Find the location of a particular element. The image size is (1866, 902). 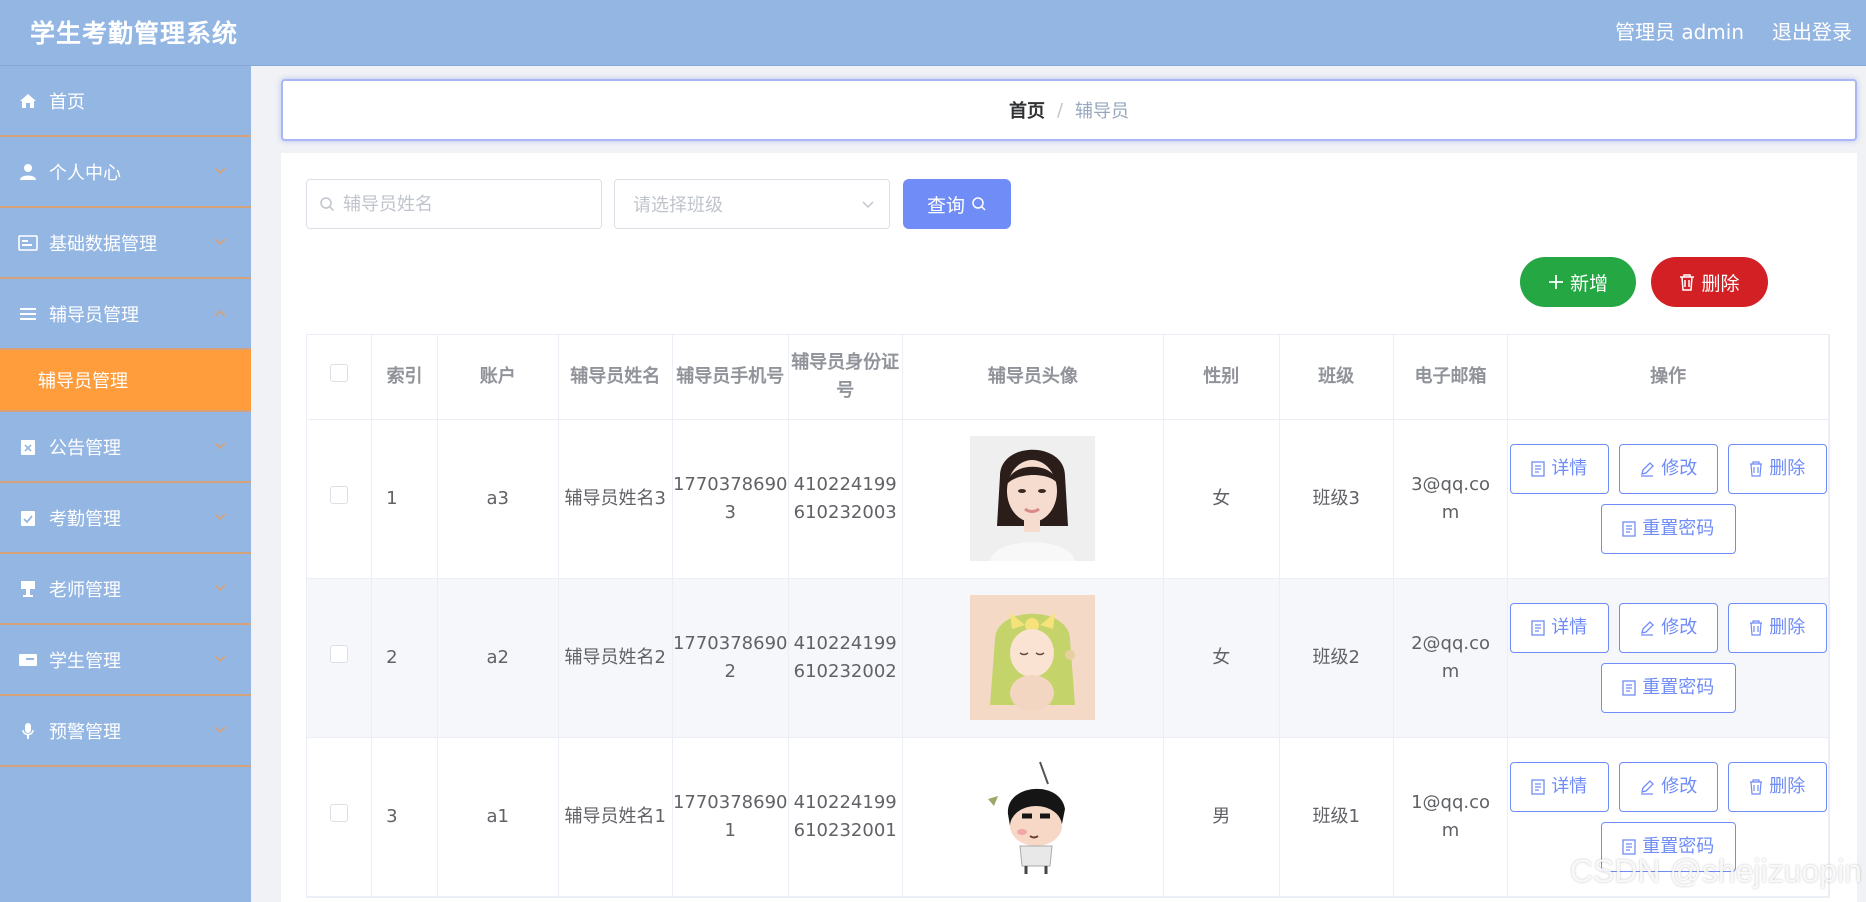

counselor-name-search is located at coordinates (454, 204).